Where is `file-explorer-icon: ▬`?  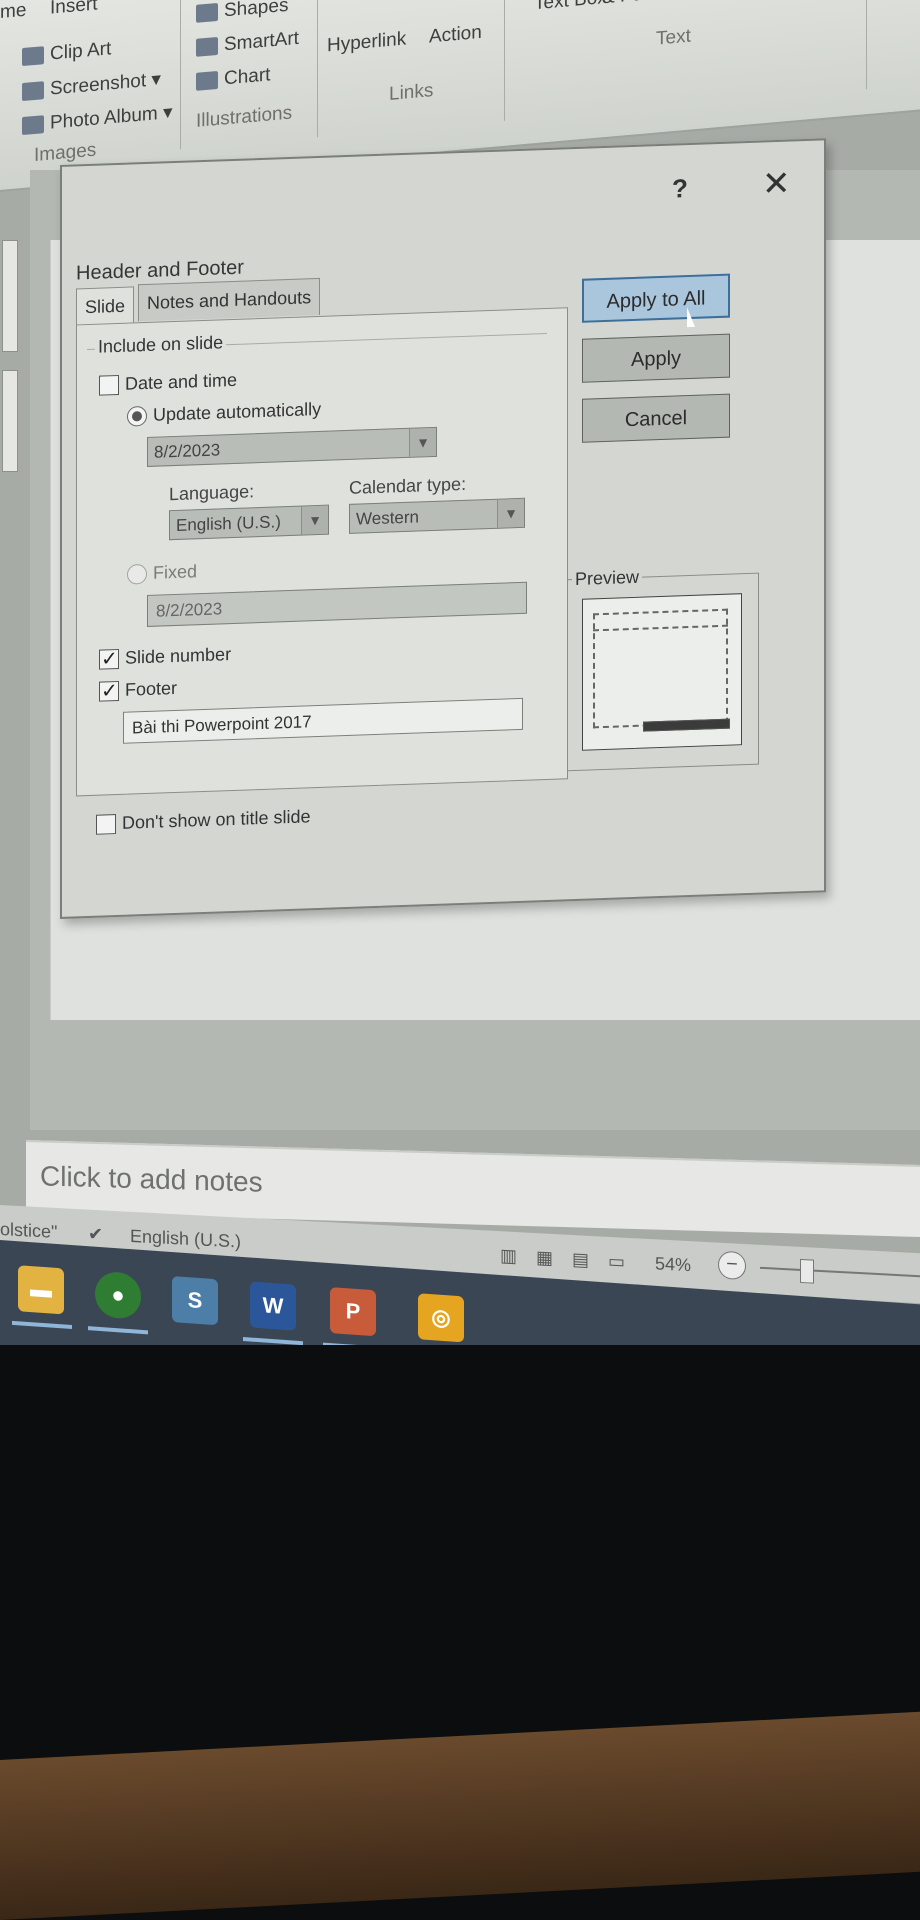 file-explorer-icon: ▬ is located at coordinates (41, 1290).